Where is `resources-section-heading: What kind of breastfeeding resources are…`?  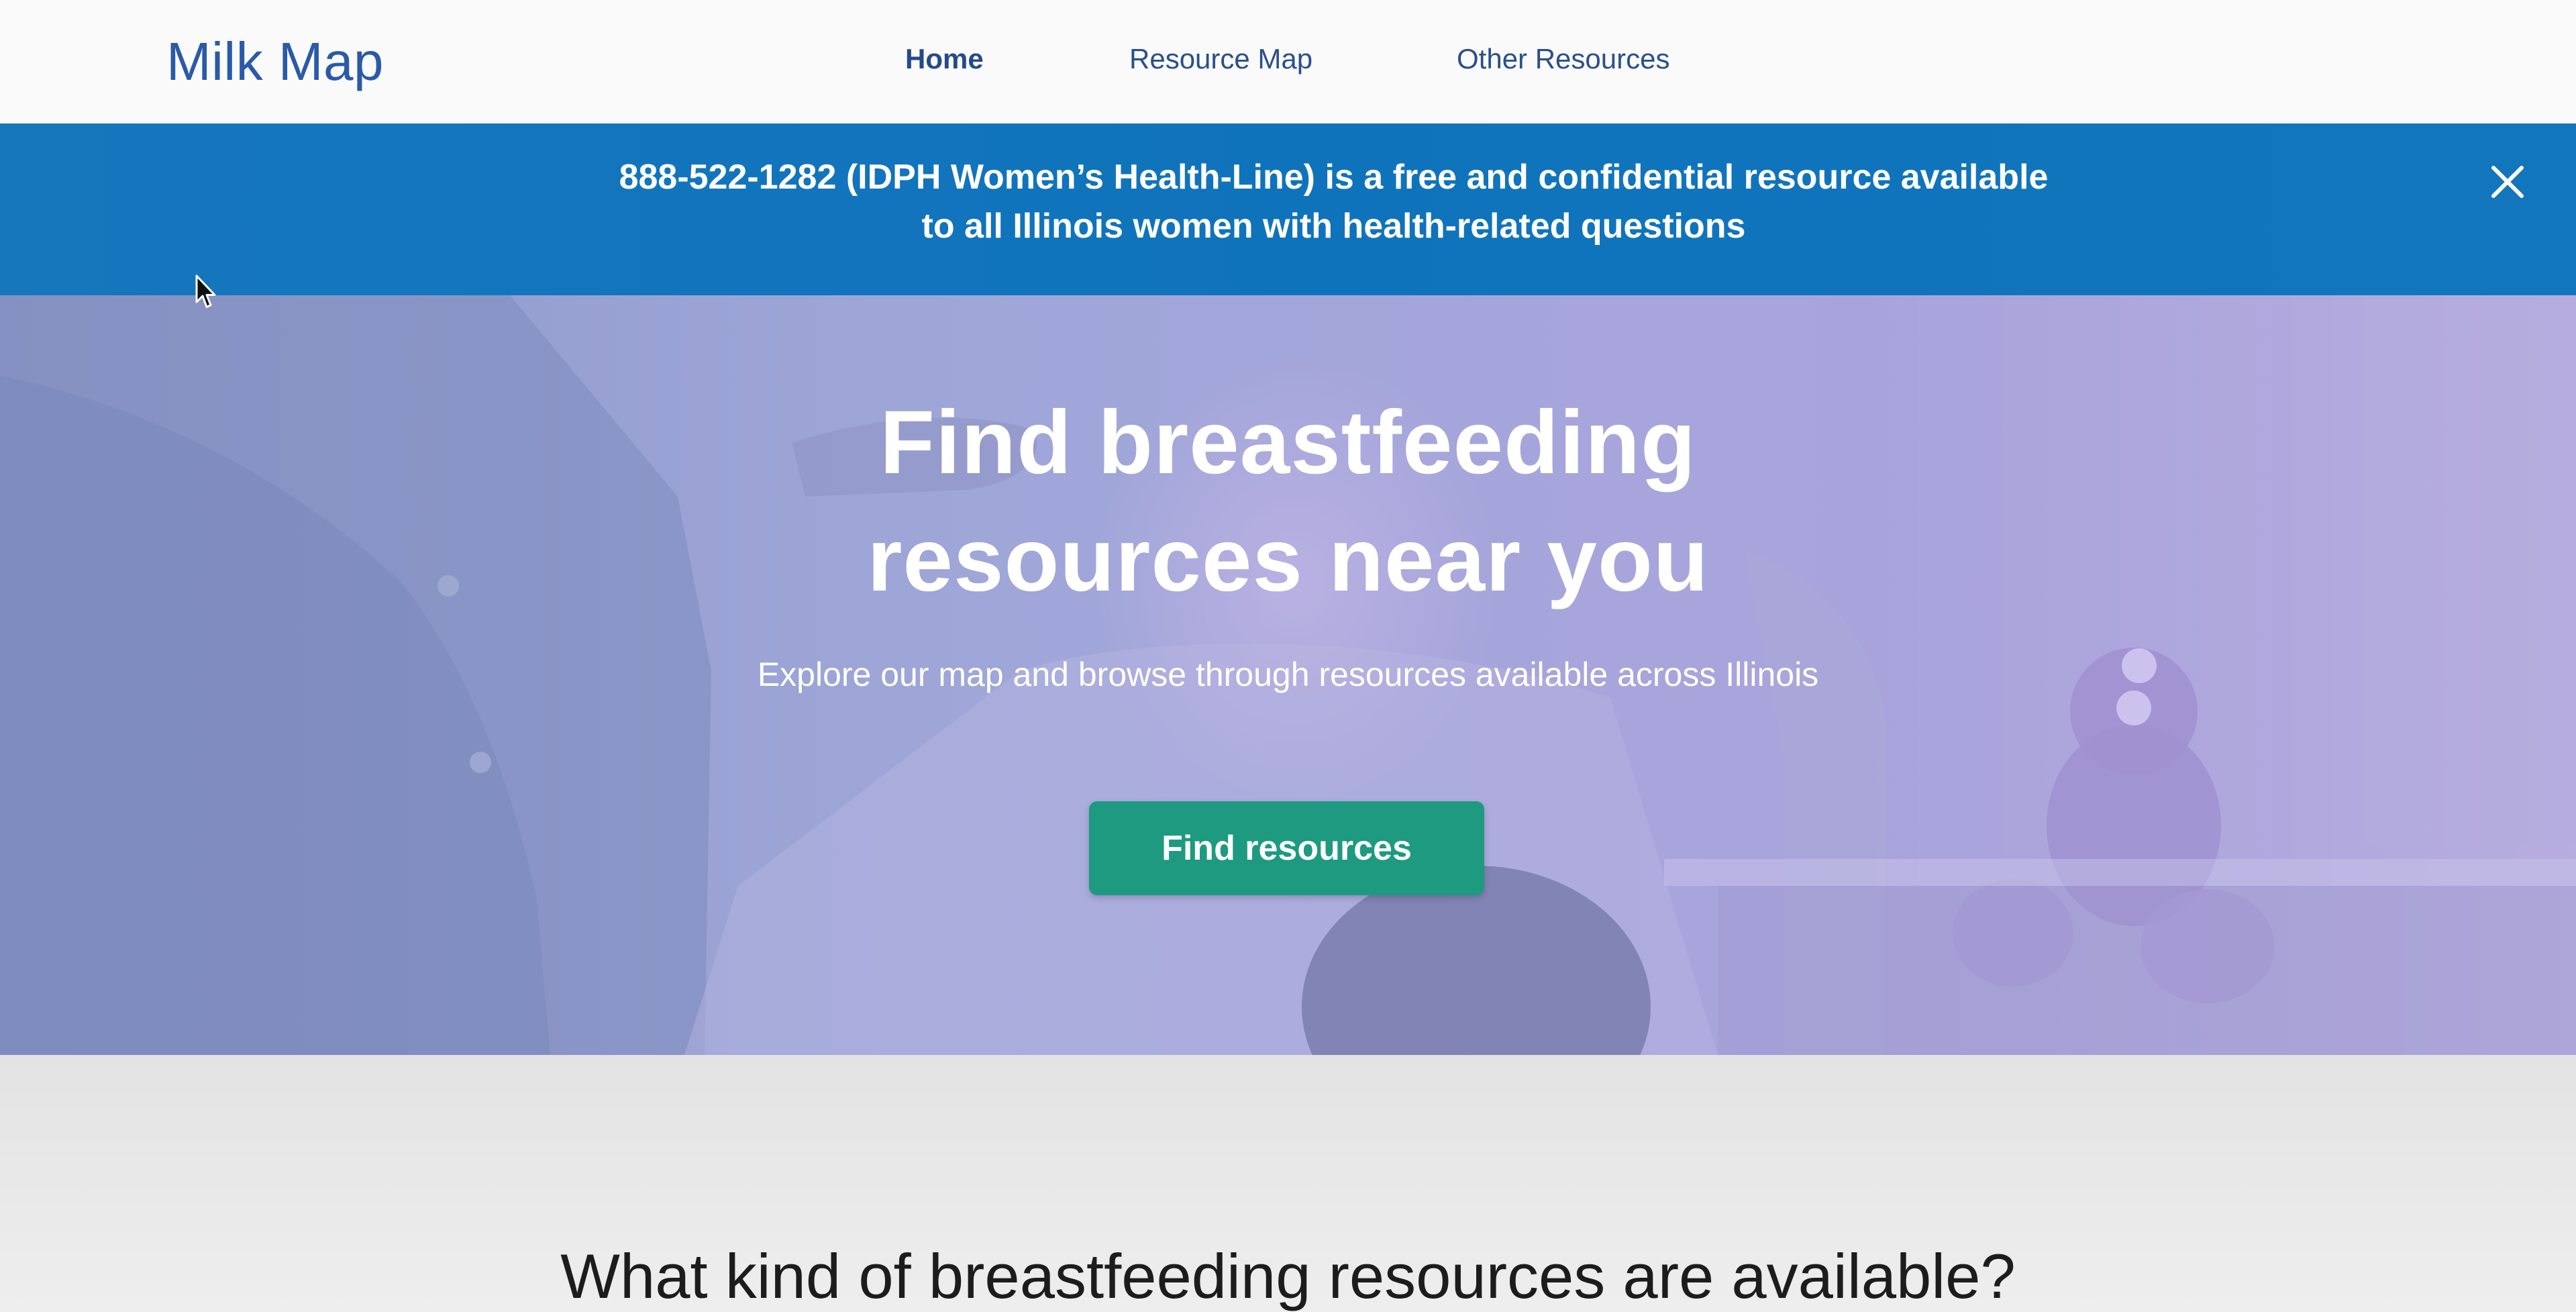
resources-section-heading: What kind of breastfeeding resources are… is located at coordinates (1288, 1276).